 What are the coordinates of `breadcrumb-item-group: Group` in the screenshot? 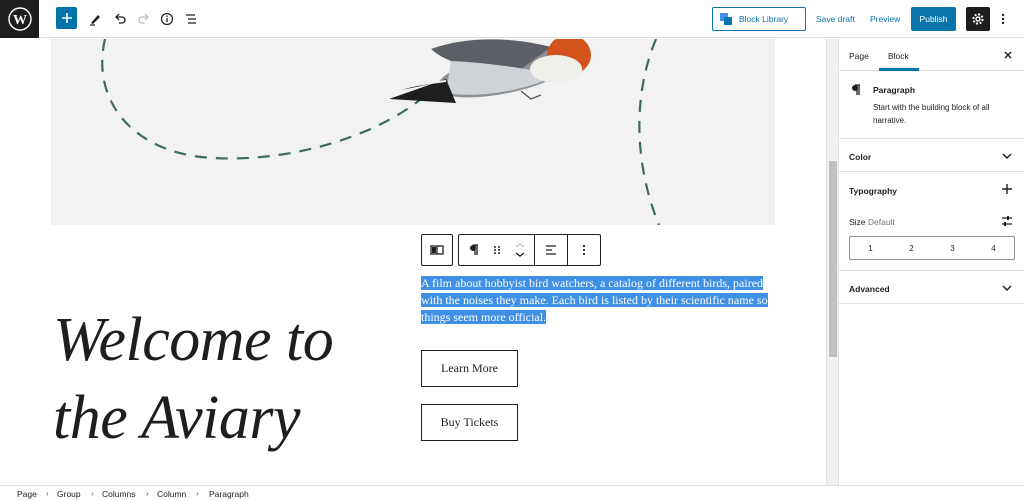 It's located at (69, 494).